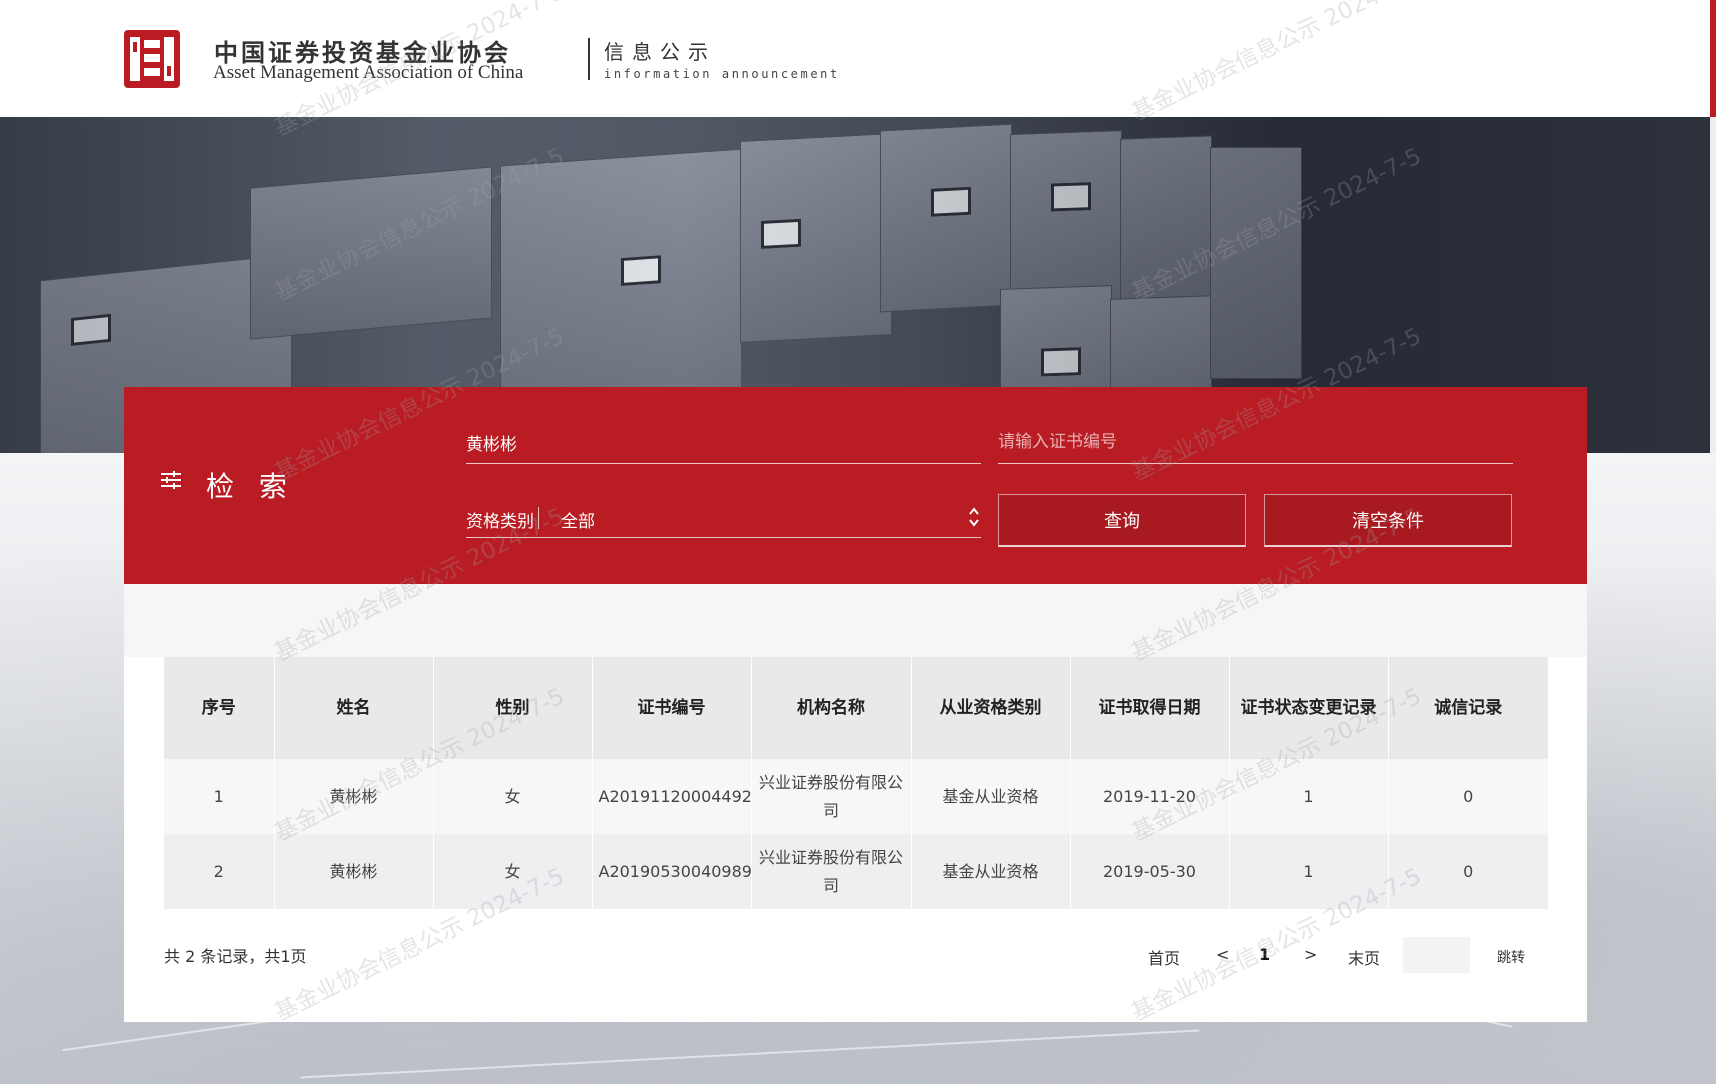  Describe the element at coordinates (219, 708) in the screenshot. I see `col-header-index: 序号` at that location.